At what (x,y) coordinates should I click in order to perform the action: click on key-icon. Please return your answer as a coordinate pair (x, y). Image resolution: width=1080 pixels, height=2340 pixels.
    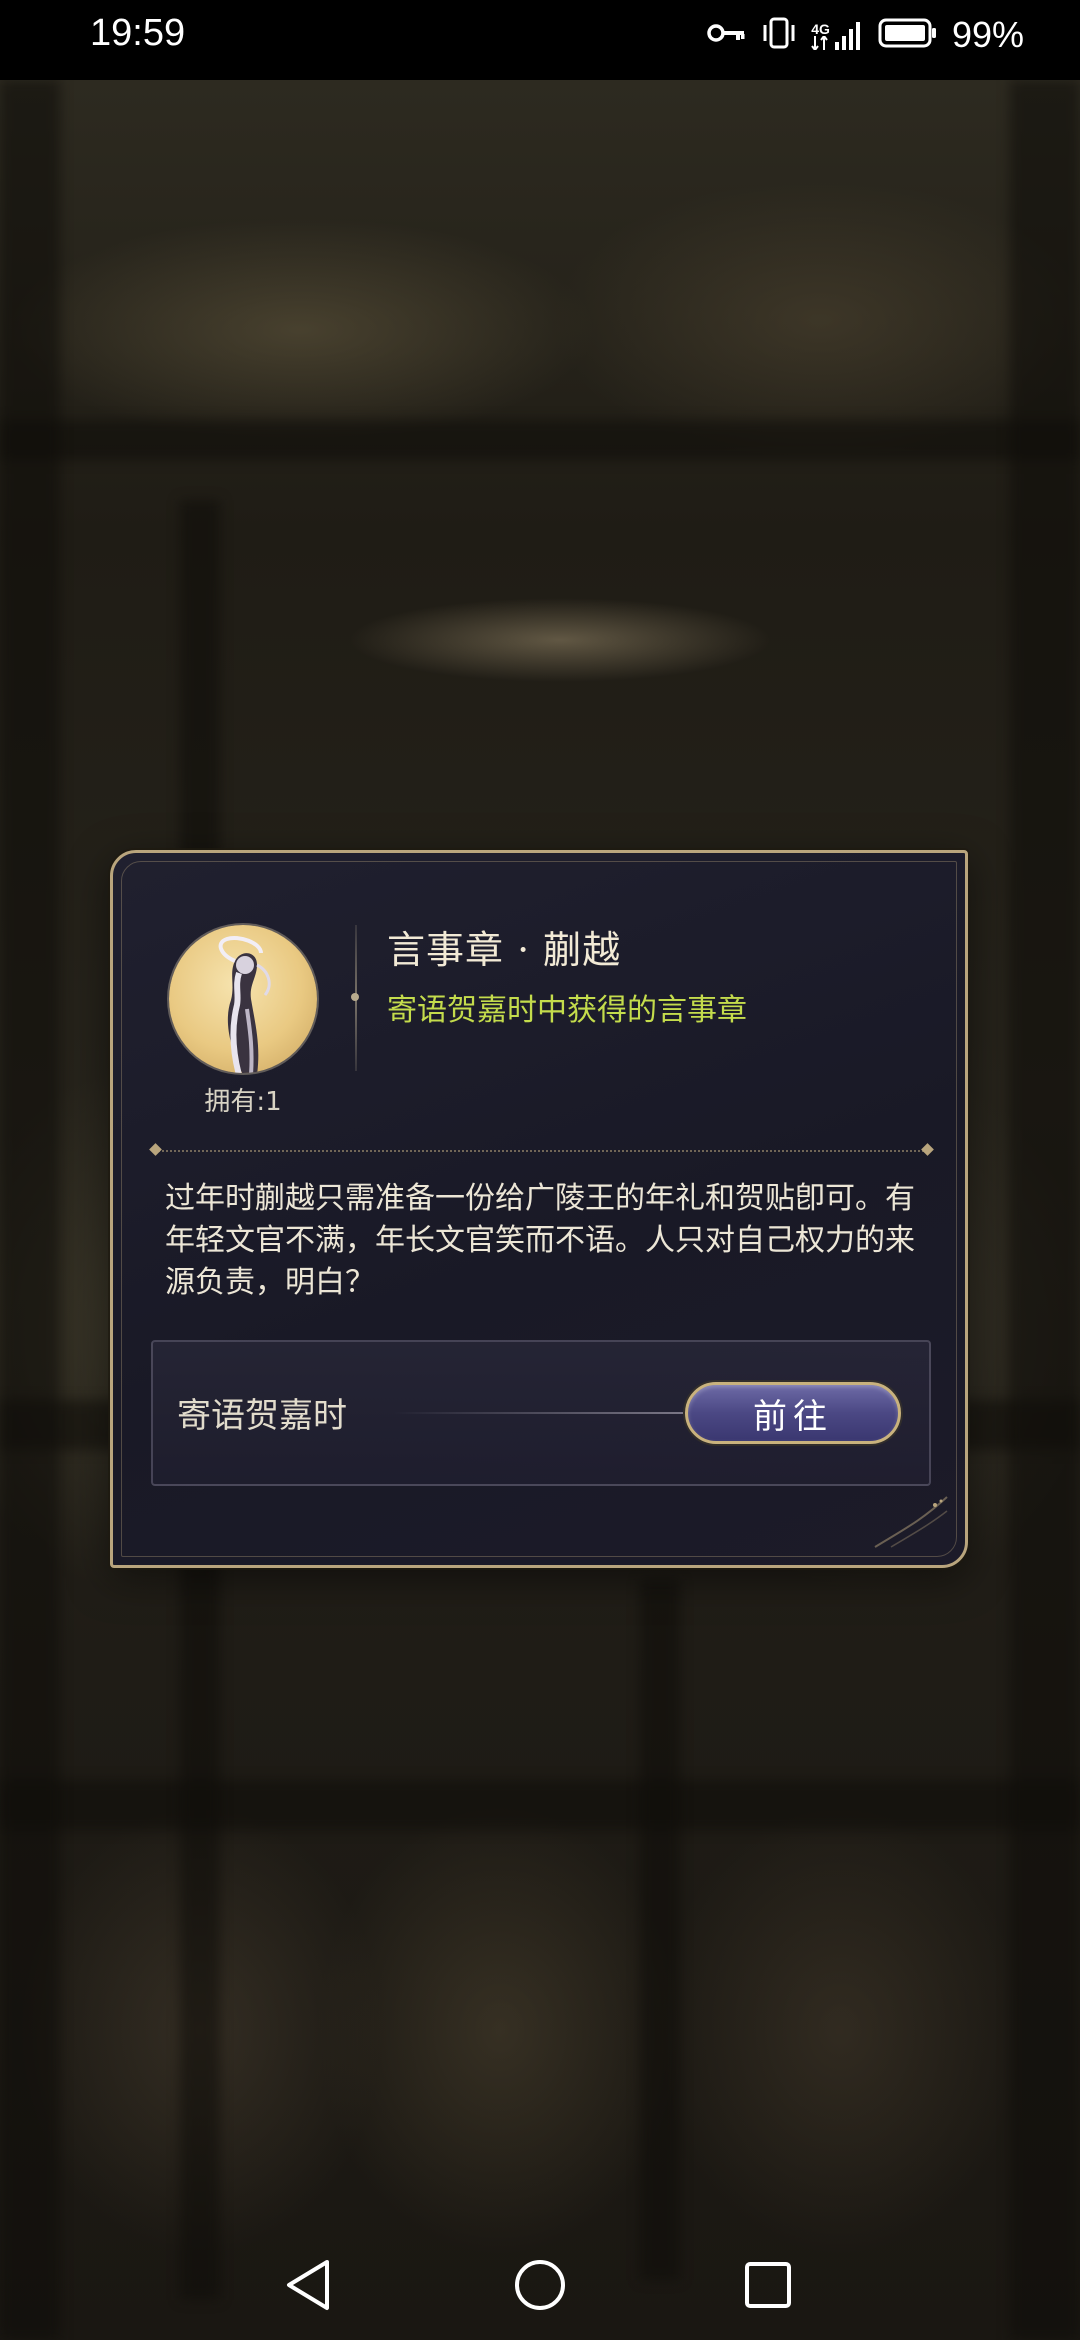
    Looking at the image, I should click on (727, 35).